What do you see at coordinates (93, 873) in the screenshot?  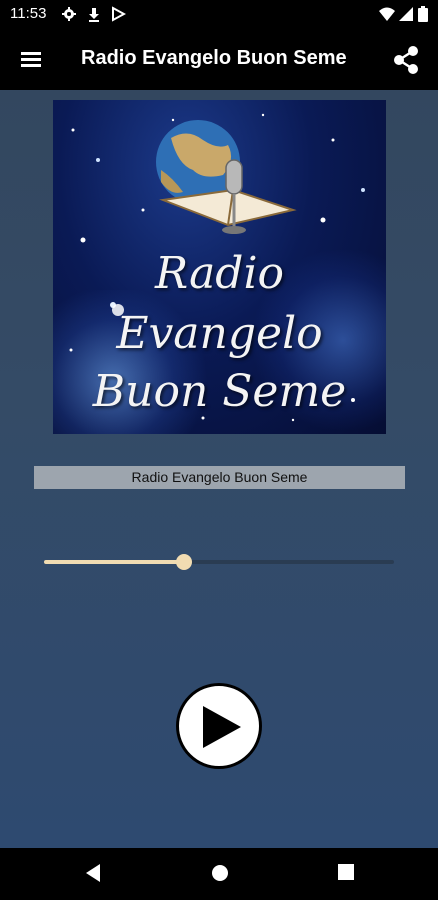 I see `back-icon` at bounding box center [93, 873].